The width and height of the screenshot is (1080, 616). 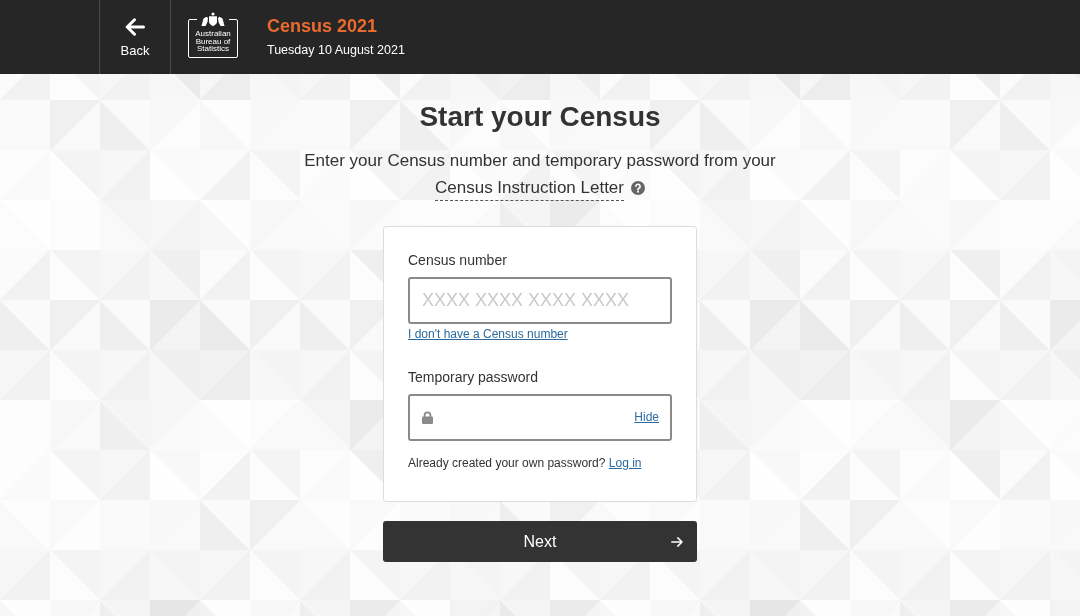 What do you see at coordinates (638, 188) in the screenshot?
I see `help-icon` at bounding box center [638, 188].